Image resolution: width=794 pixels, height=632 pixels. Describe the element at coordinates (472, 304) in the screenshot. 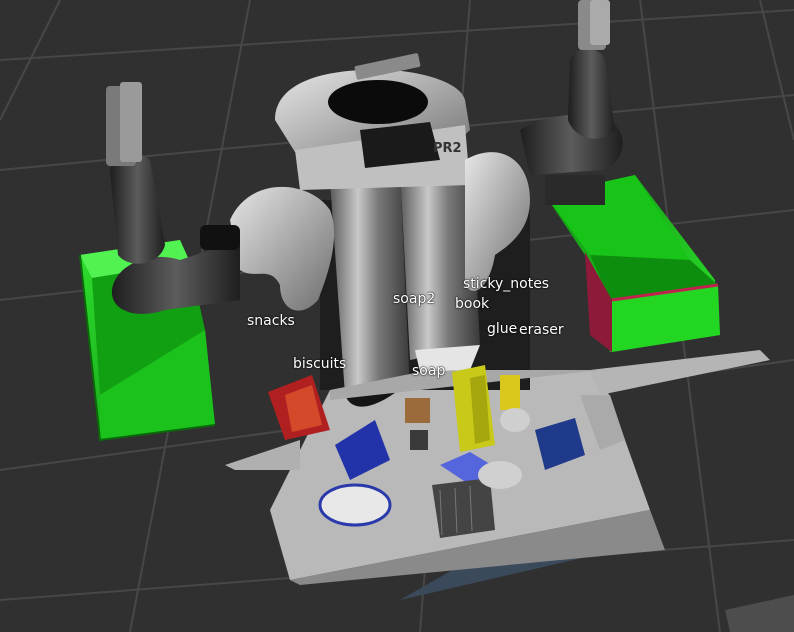

I see `label-book: book` at that location.